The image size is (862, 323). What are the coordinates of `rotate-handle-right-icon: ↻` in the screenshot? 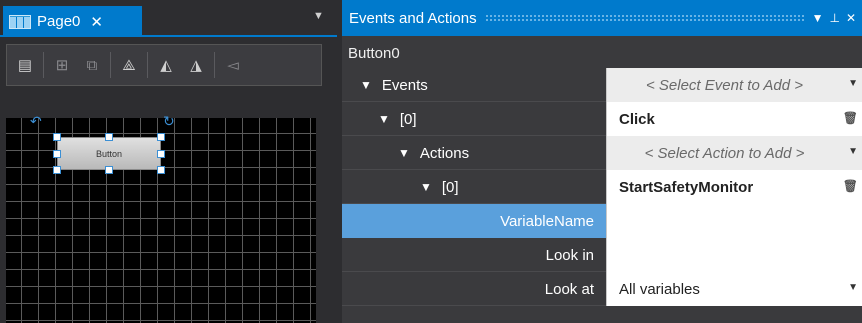 It's located at (169, 121).